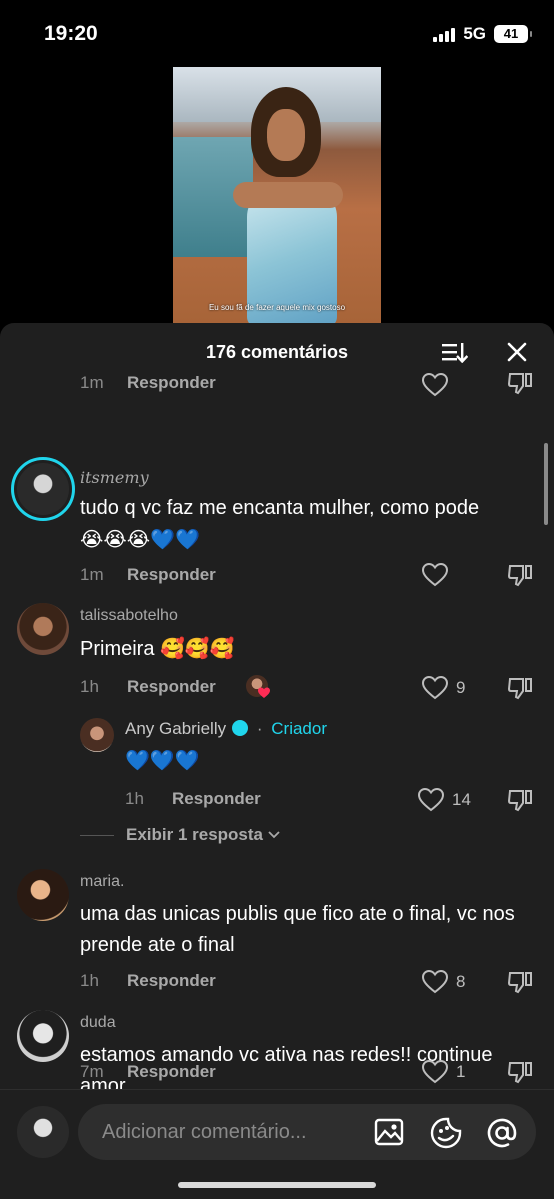 The height and width of the screenshot is (1199, 554). What do you see at coordinates (277, 196) in the screenshot?
I see `video-preview: Eu sou fã de fazer aquele mix gostoso` at bounding box center [277, 196].